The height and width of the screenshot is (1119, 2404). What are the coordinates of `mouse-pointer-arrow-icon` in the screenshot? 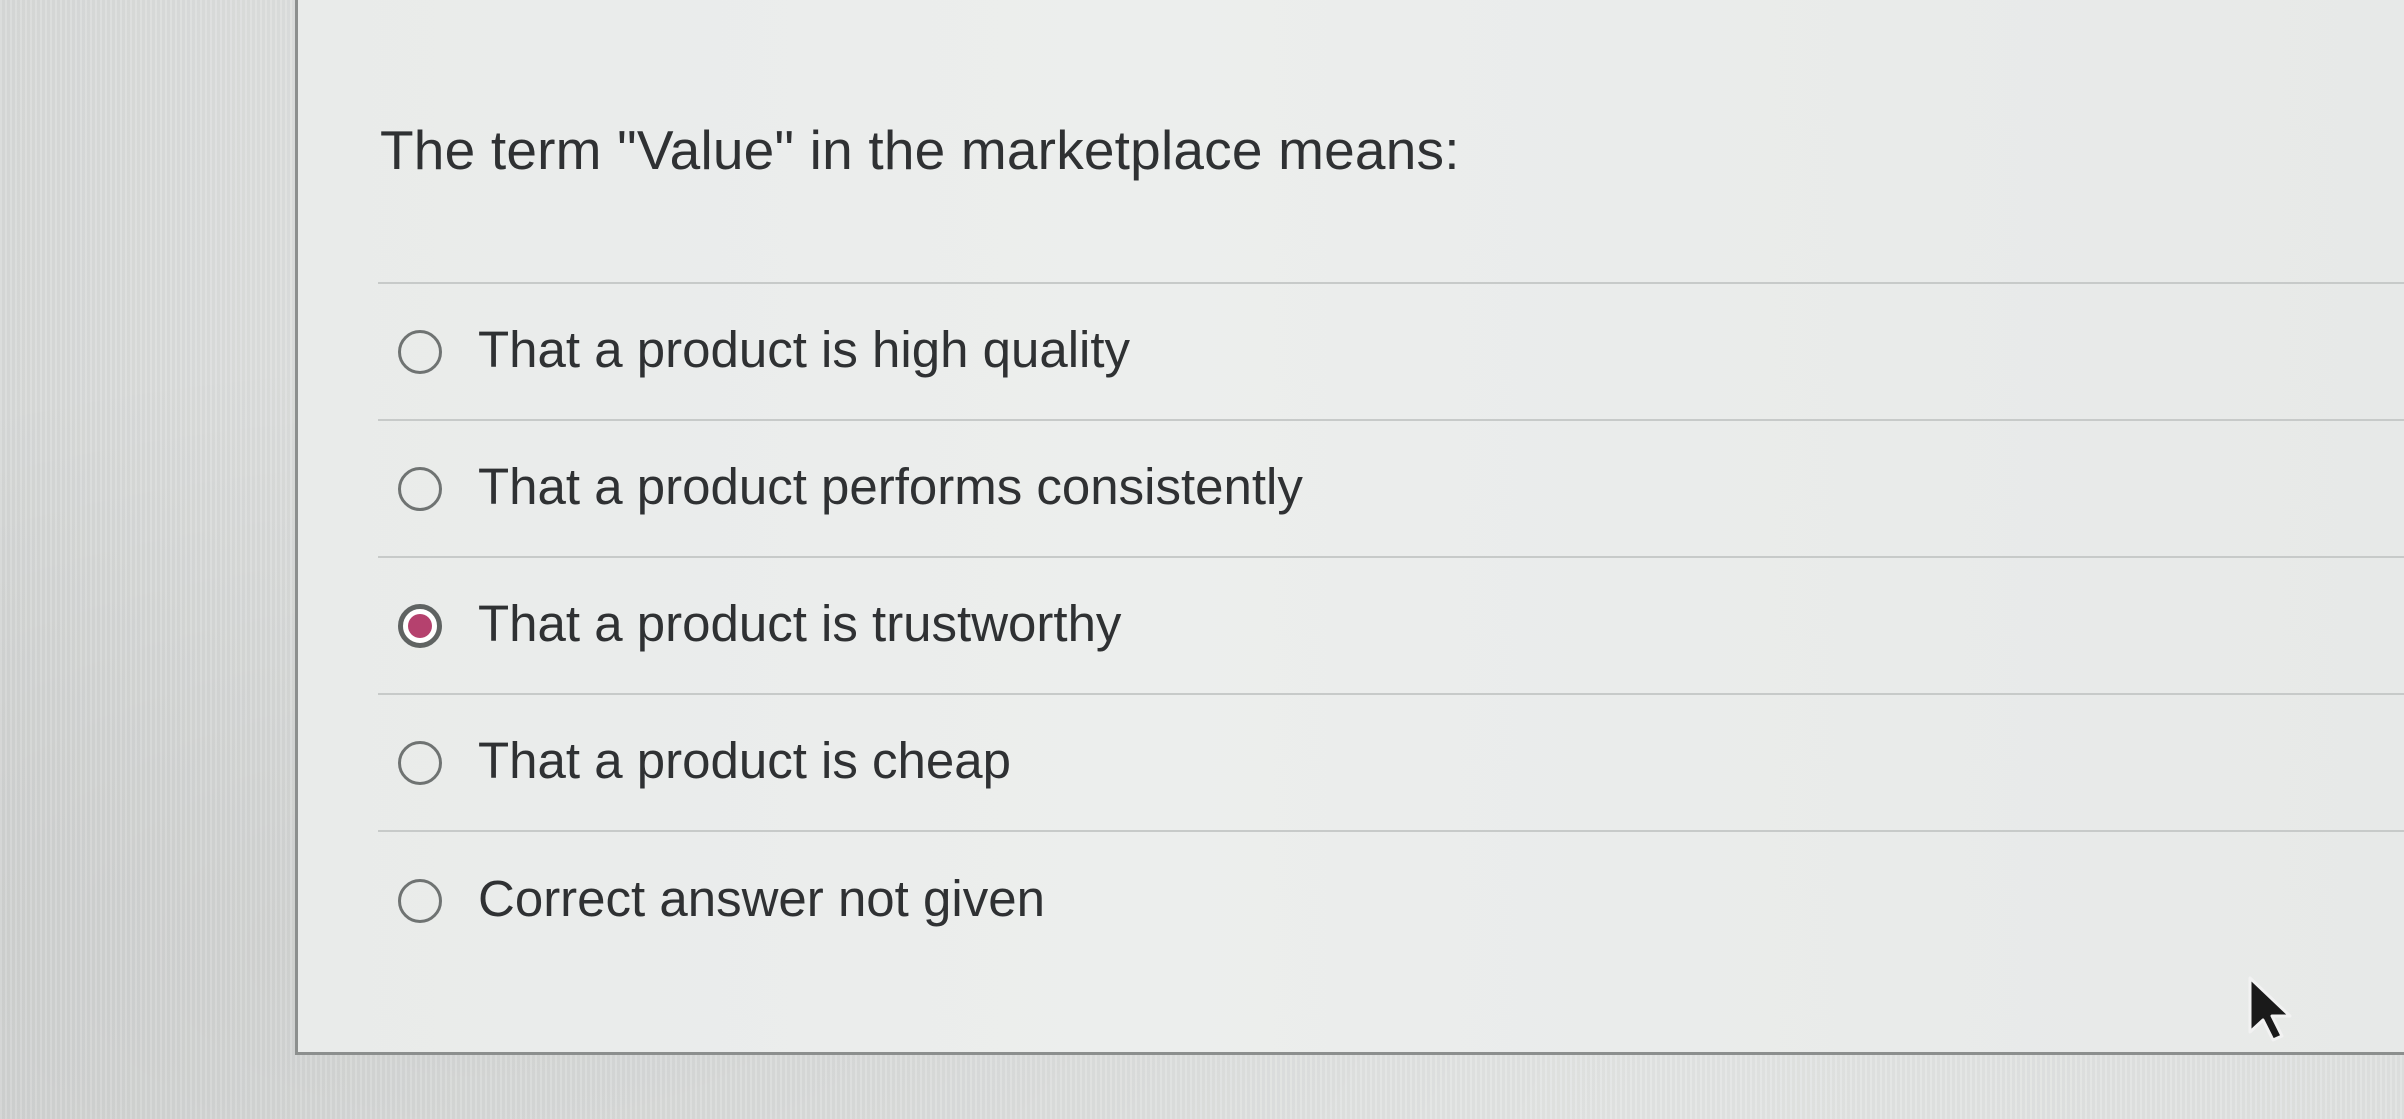 It's located at (2270, 1009).